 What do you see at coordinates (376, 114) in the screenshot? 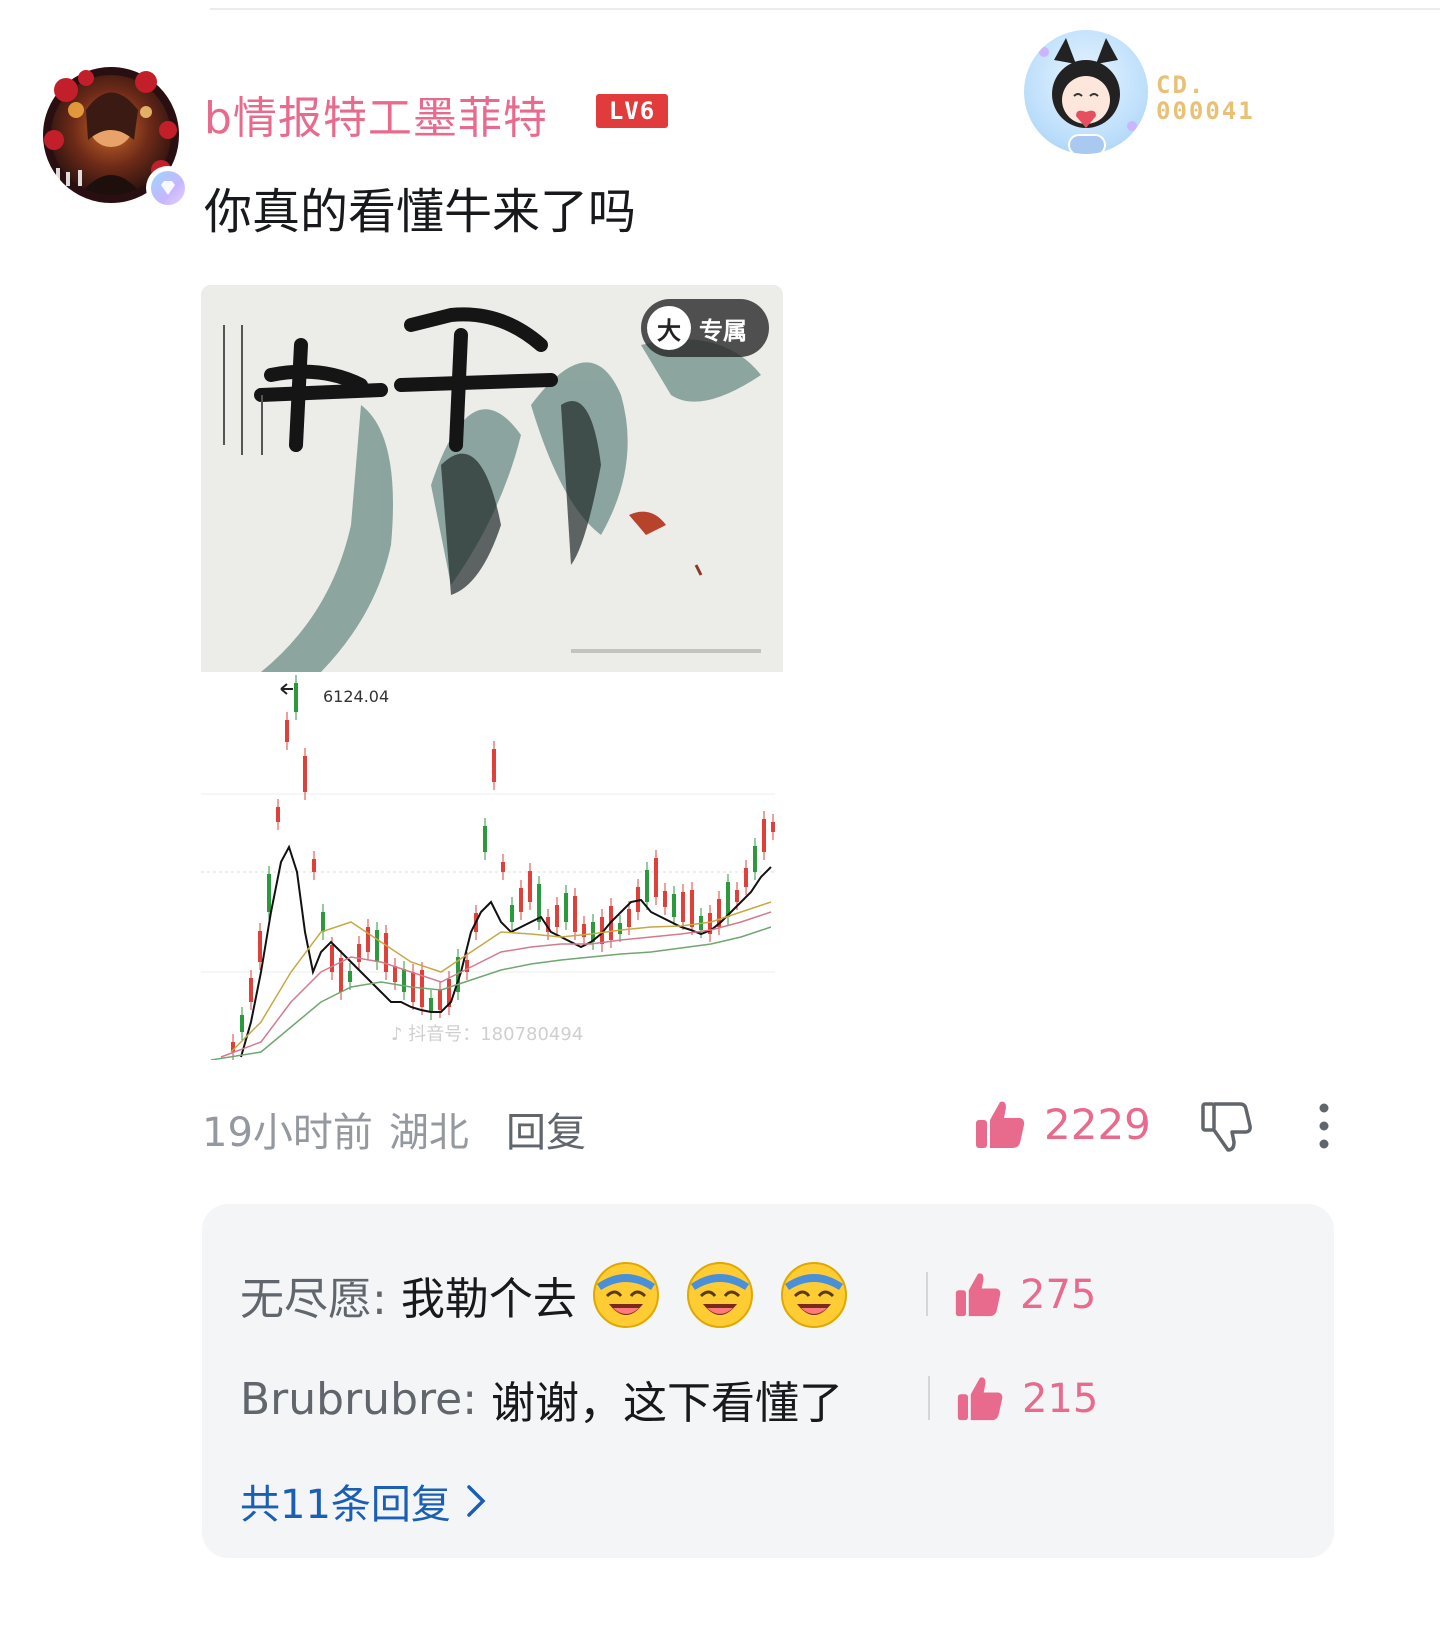
I see `username: b情报特工墨菲特` at bounding box center [376, 114].